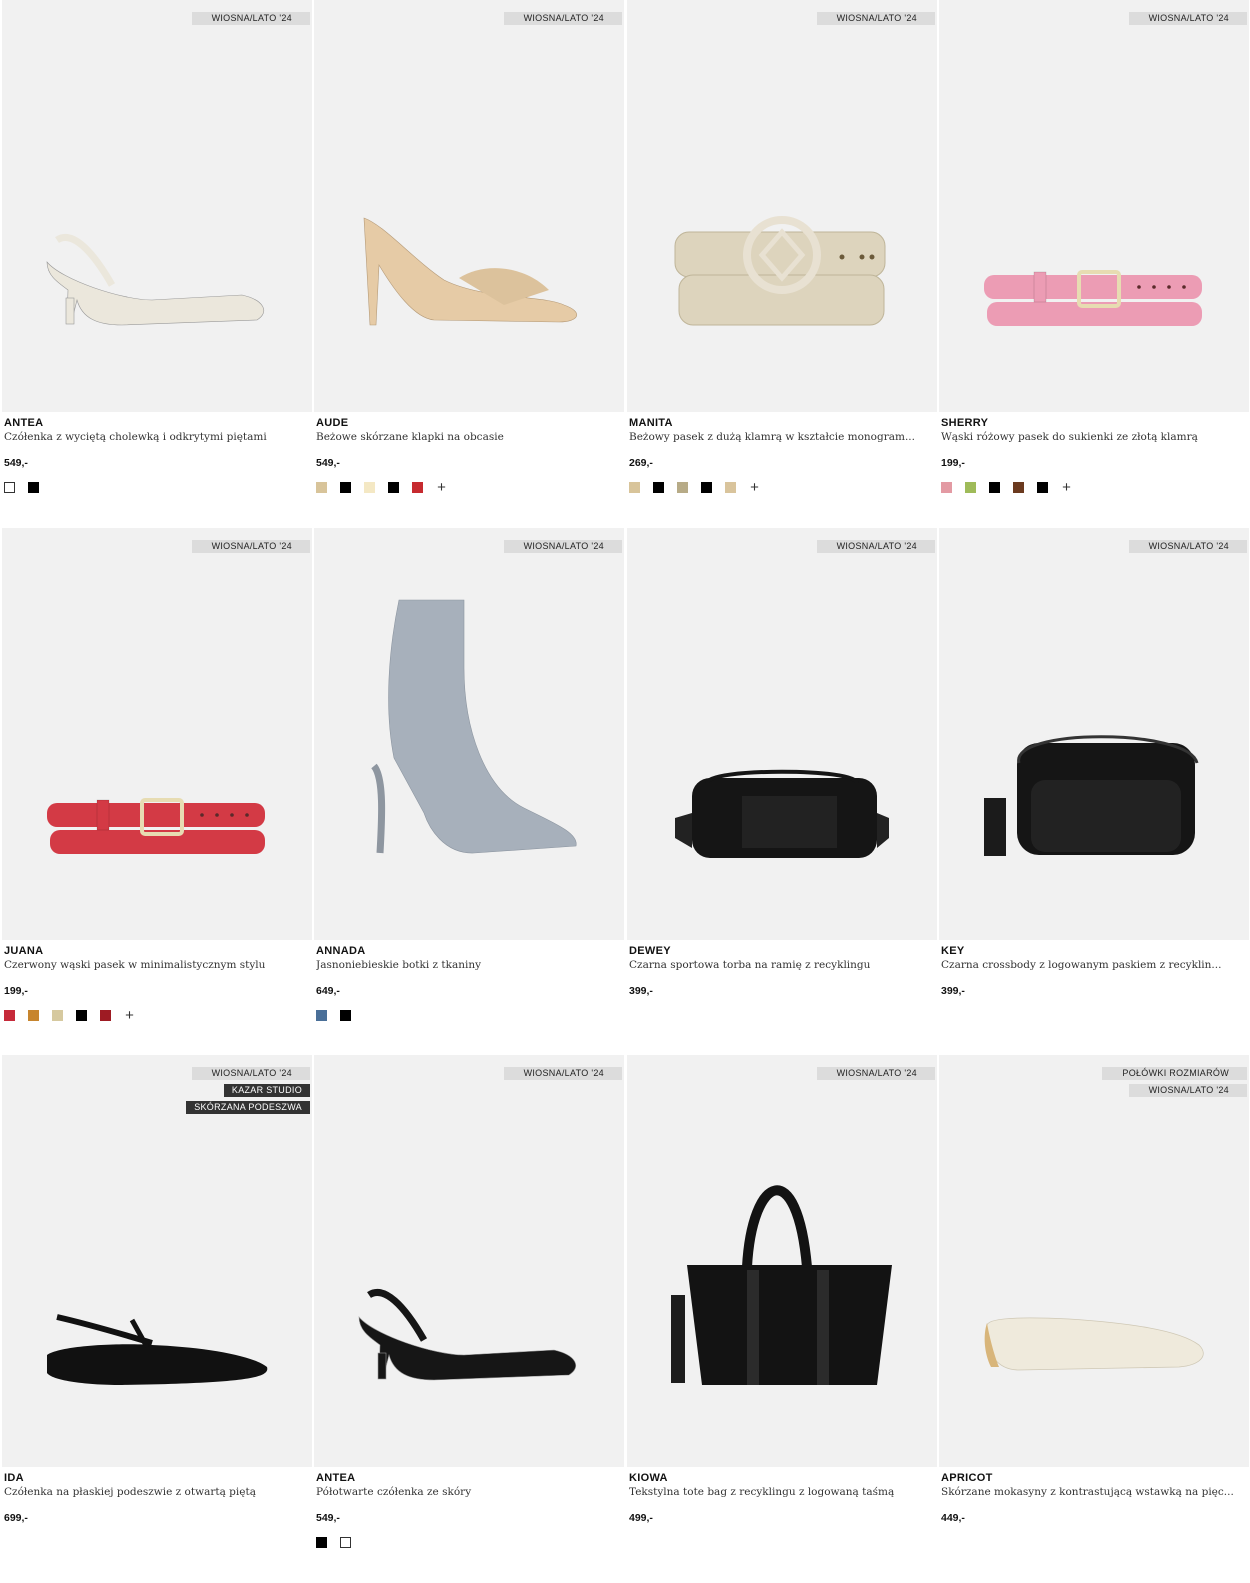 This screenshot has width=1250, height=1583. Describe the element at coordinates (248, 1107) in the screenshot. I see `season-badge: SKÓRZANA PODESZWA` at that location.